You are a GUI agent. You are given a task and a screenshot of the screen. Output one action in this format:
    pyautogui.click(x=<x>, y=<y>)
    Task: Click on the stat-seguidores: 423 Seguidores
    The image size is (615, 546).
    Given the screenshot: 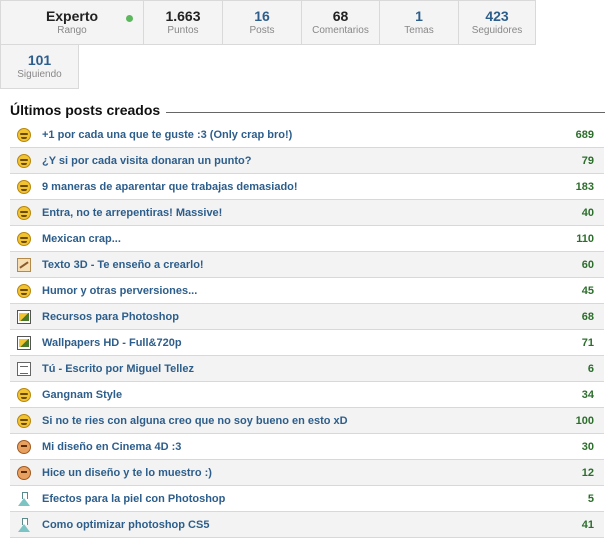 What is the action you would take?
    pyautogui.click(x=497, y=22)
    